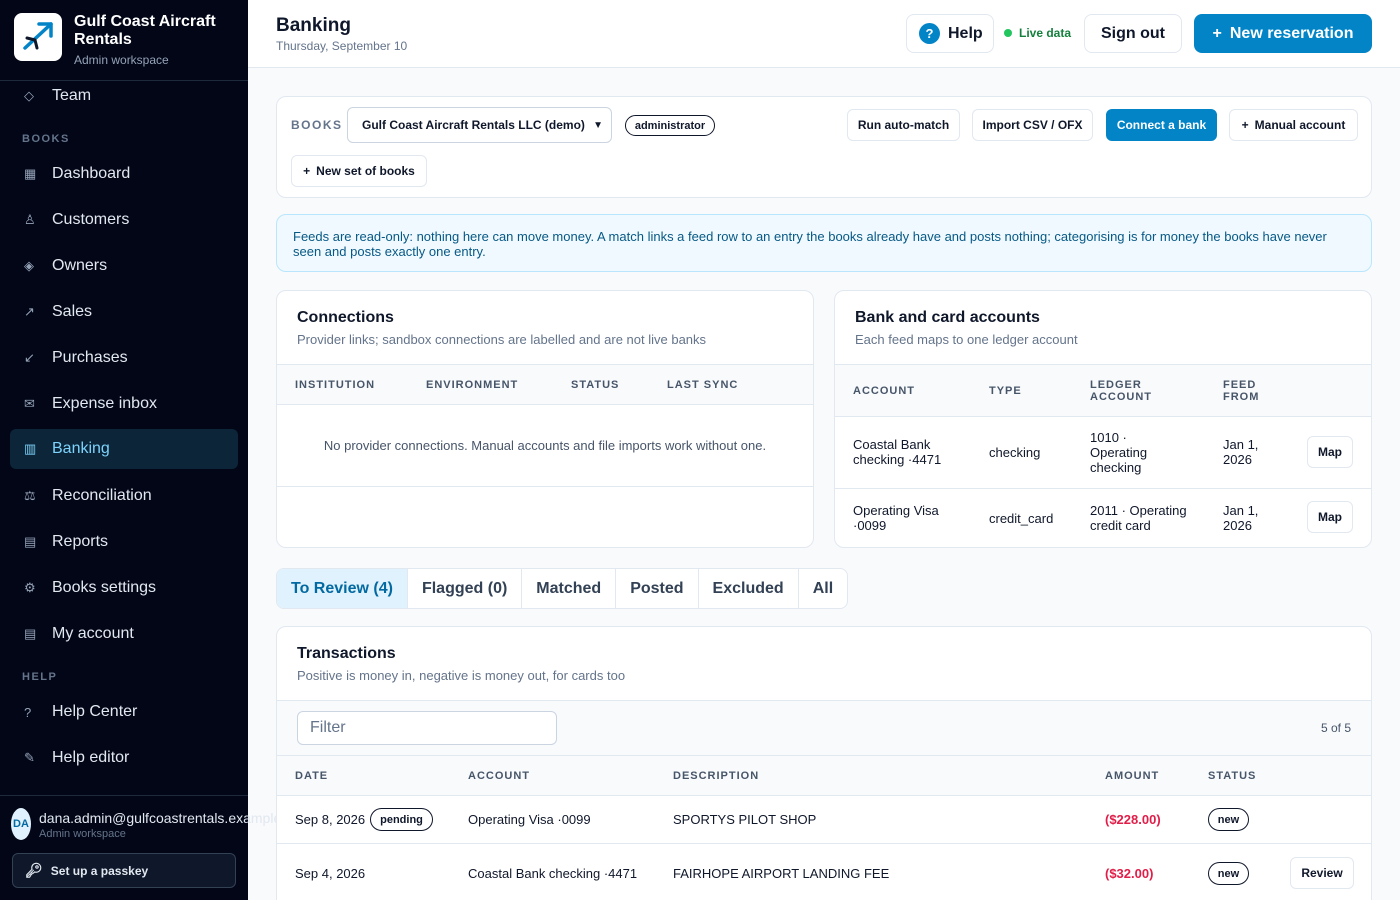  I want to click on sidebar-item-books-settings: ⚙ Books settings, so click(124, 588).